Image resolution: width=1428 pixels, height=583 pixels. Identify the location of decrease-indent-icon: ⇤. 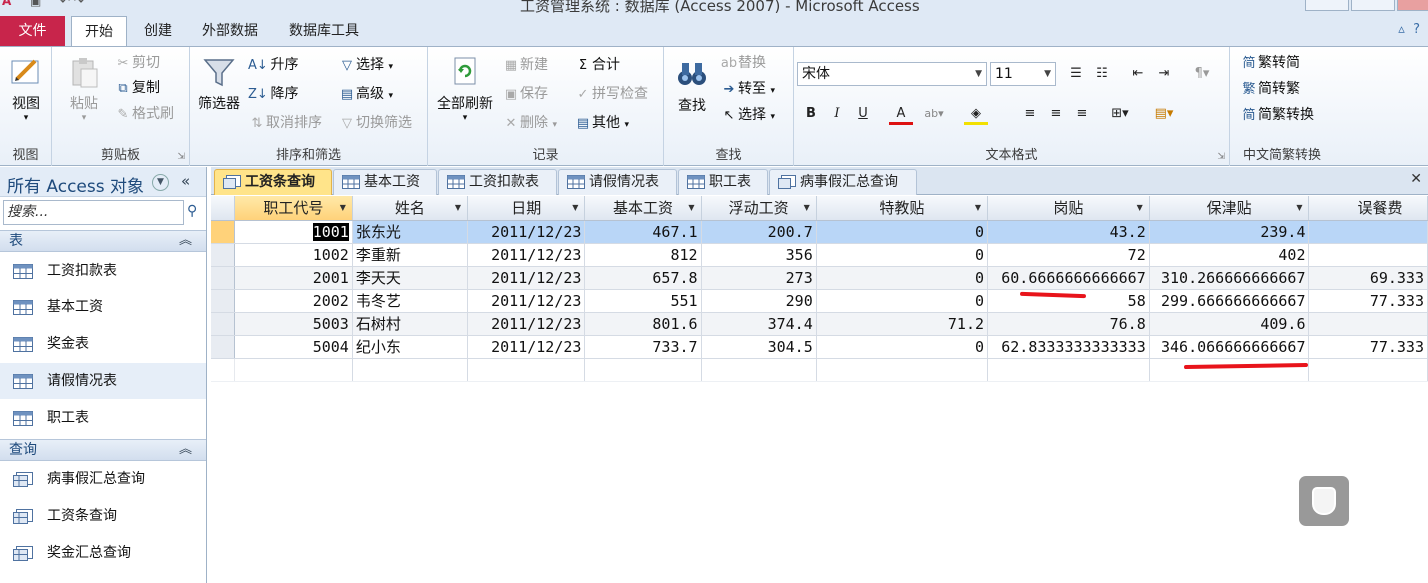
(1138, 74).